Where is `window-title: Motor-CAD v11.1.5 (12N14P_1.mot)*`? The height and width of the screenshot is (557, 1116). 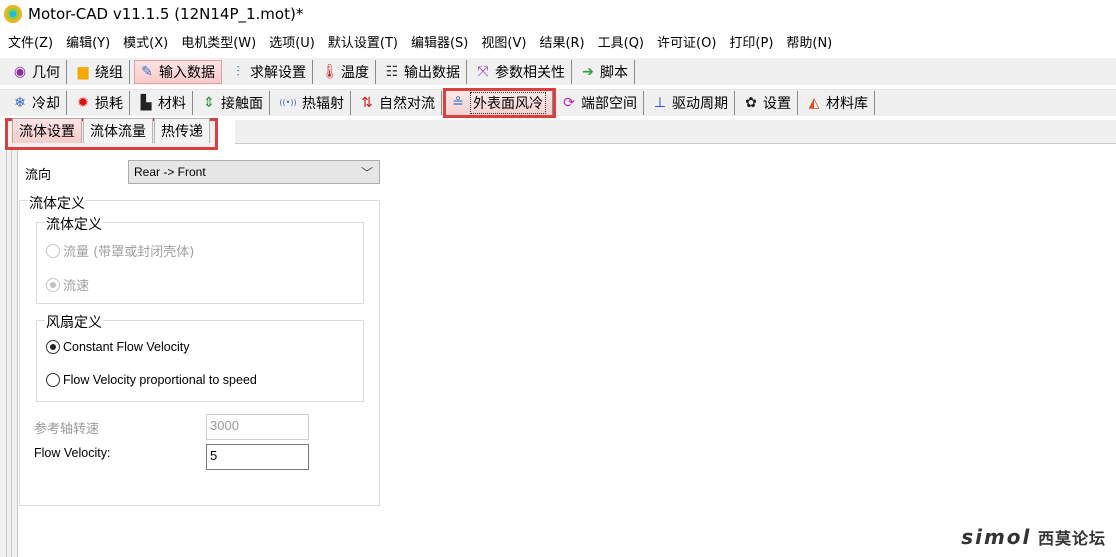
window-title: Motor-CAD v11.1.5 (12N14P_1.mot)* is located at coordinates (166, 13).